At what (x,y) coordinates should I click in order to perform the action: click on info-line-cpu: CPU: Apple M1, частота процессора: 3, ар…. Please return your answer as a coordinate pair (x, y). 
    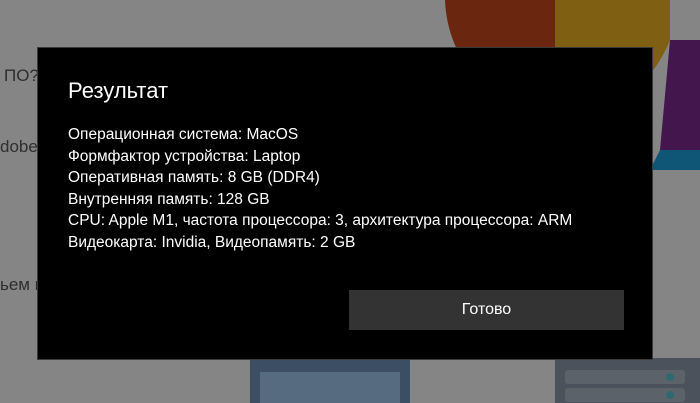
    Looking at the image, I should click on (320, 220).